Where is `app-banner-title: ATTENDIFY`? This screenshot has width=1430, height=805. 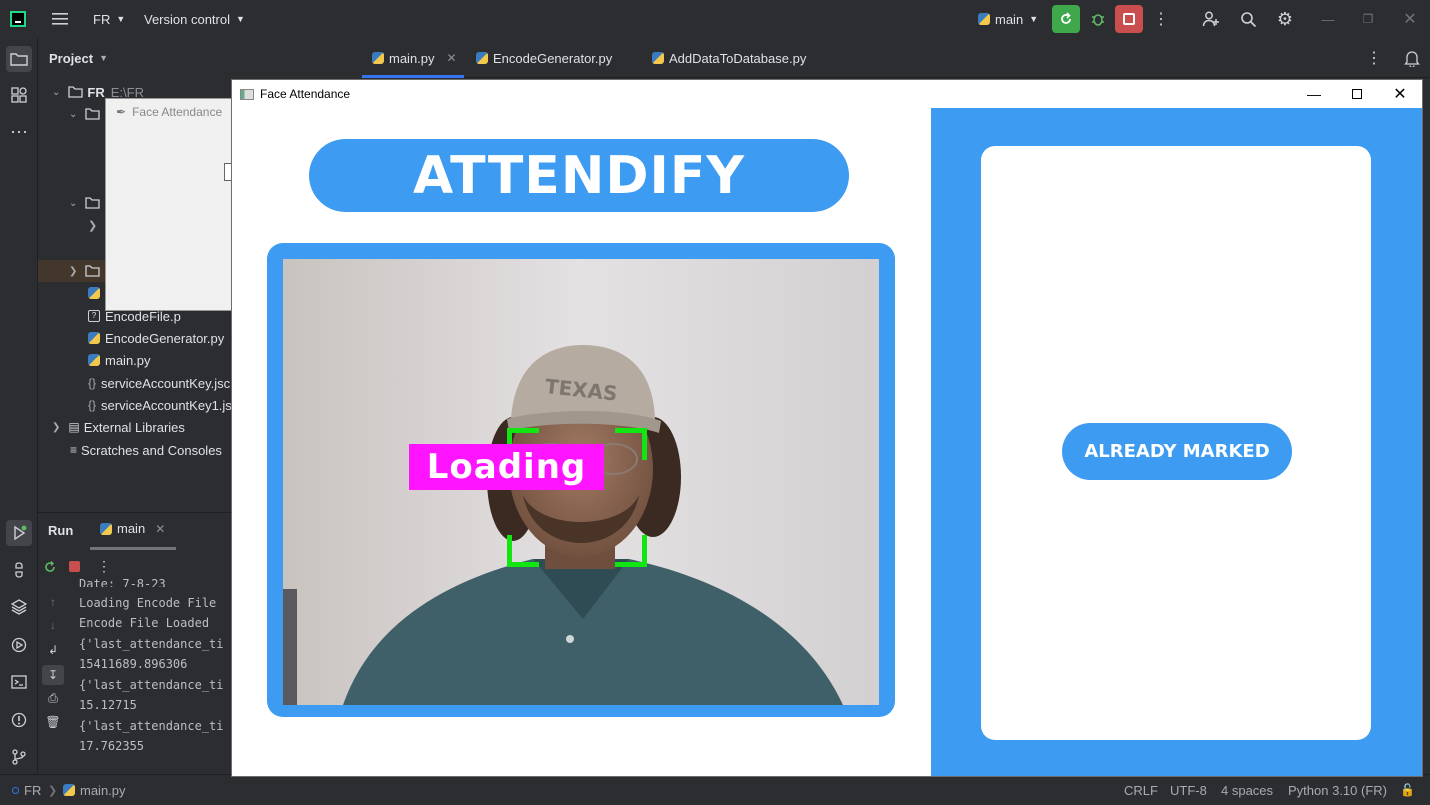 app-banner-title: ATTENDIFY is located at coordinates (579, 175).